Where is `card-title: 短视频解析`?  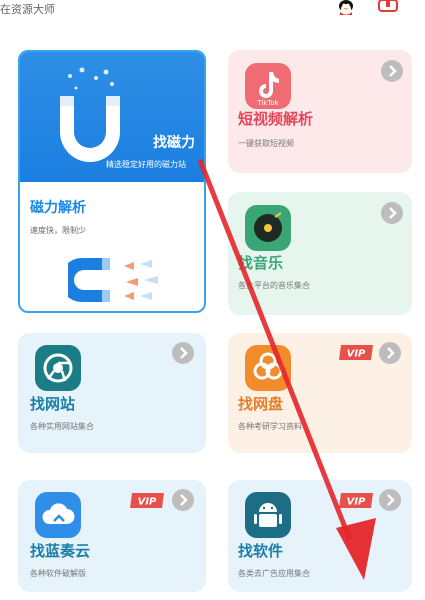
card-title: 短视频解析 is located at coordinates (276, 119).